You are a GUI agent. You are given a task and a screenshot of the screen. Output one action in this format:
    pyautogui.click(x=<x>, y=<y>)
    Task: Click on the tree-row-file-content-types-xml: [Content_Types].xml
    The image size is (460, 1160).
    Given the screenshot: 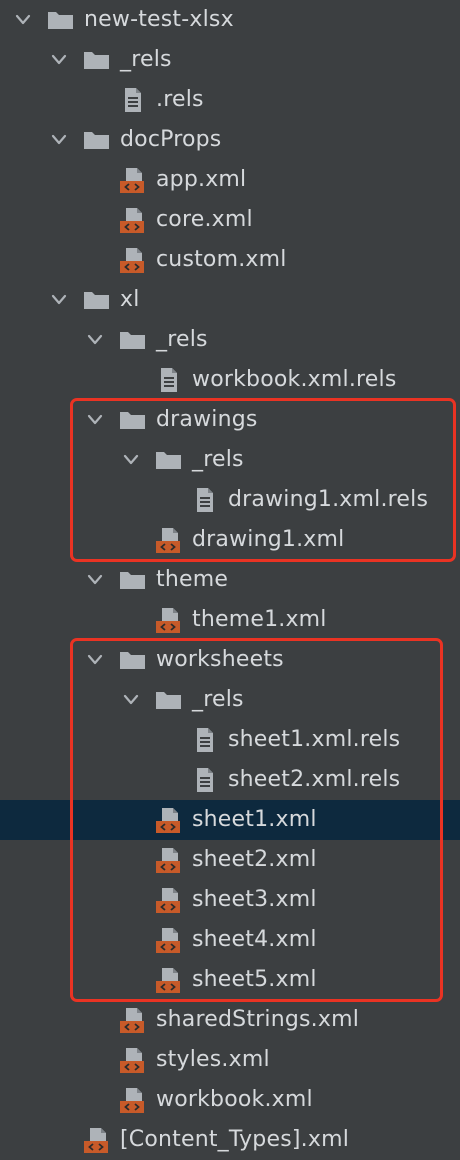 What is the action you would take?
    pyautogui.click(x=230, y=1140)
    